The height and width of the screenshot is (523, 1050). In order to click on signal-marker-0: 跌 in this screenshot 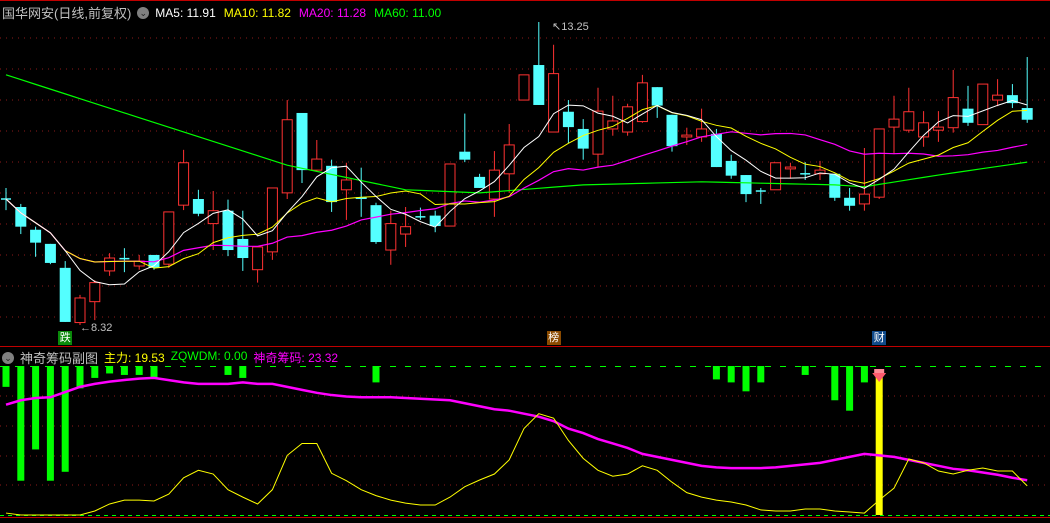, I will do `click(65, 338)`.